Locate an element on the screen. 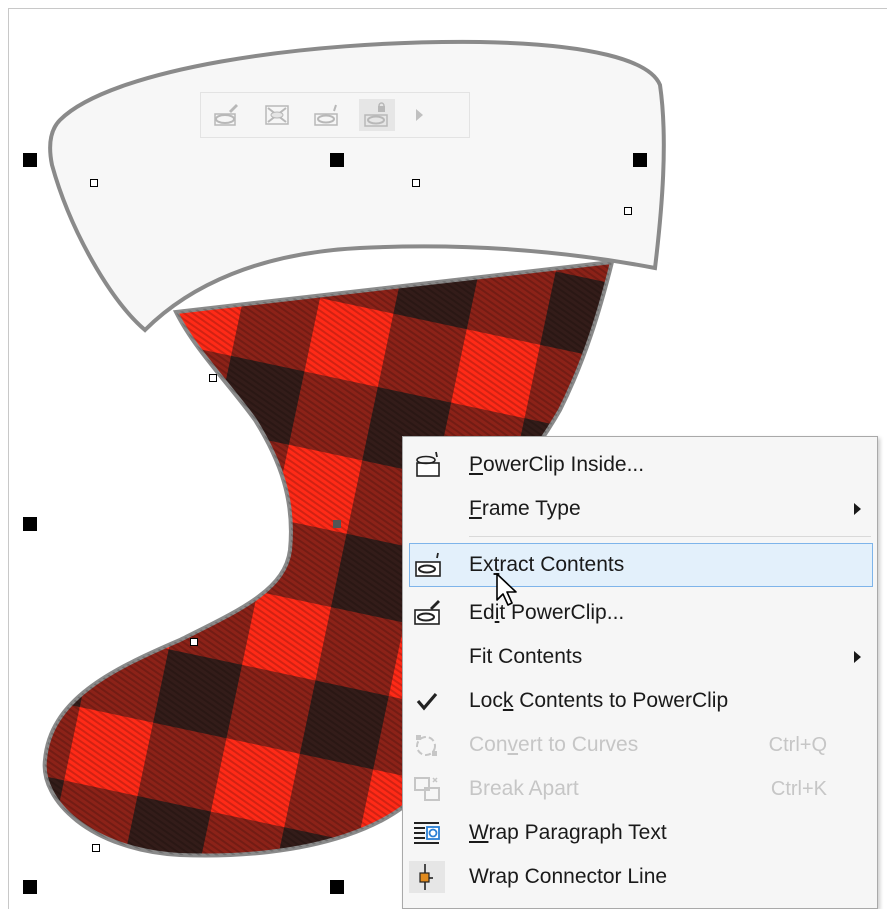  menu-item-extract-contents: Extract Contents is located at coordinates (641, 565).